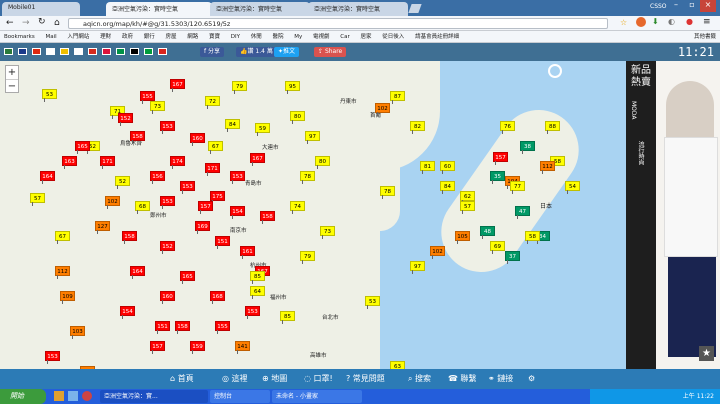 The height and width of the screenshot is (404, 720). Describe the element at coordinates (182, 379) in the screenshot. I see `nav-home: ⌂ 首頁` at that location.